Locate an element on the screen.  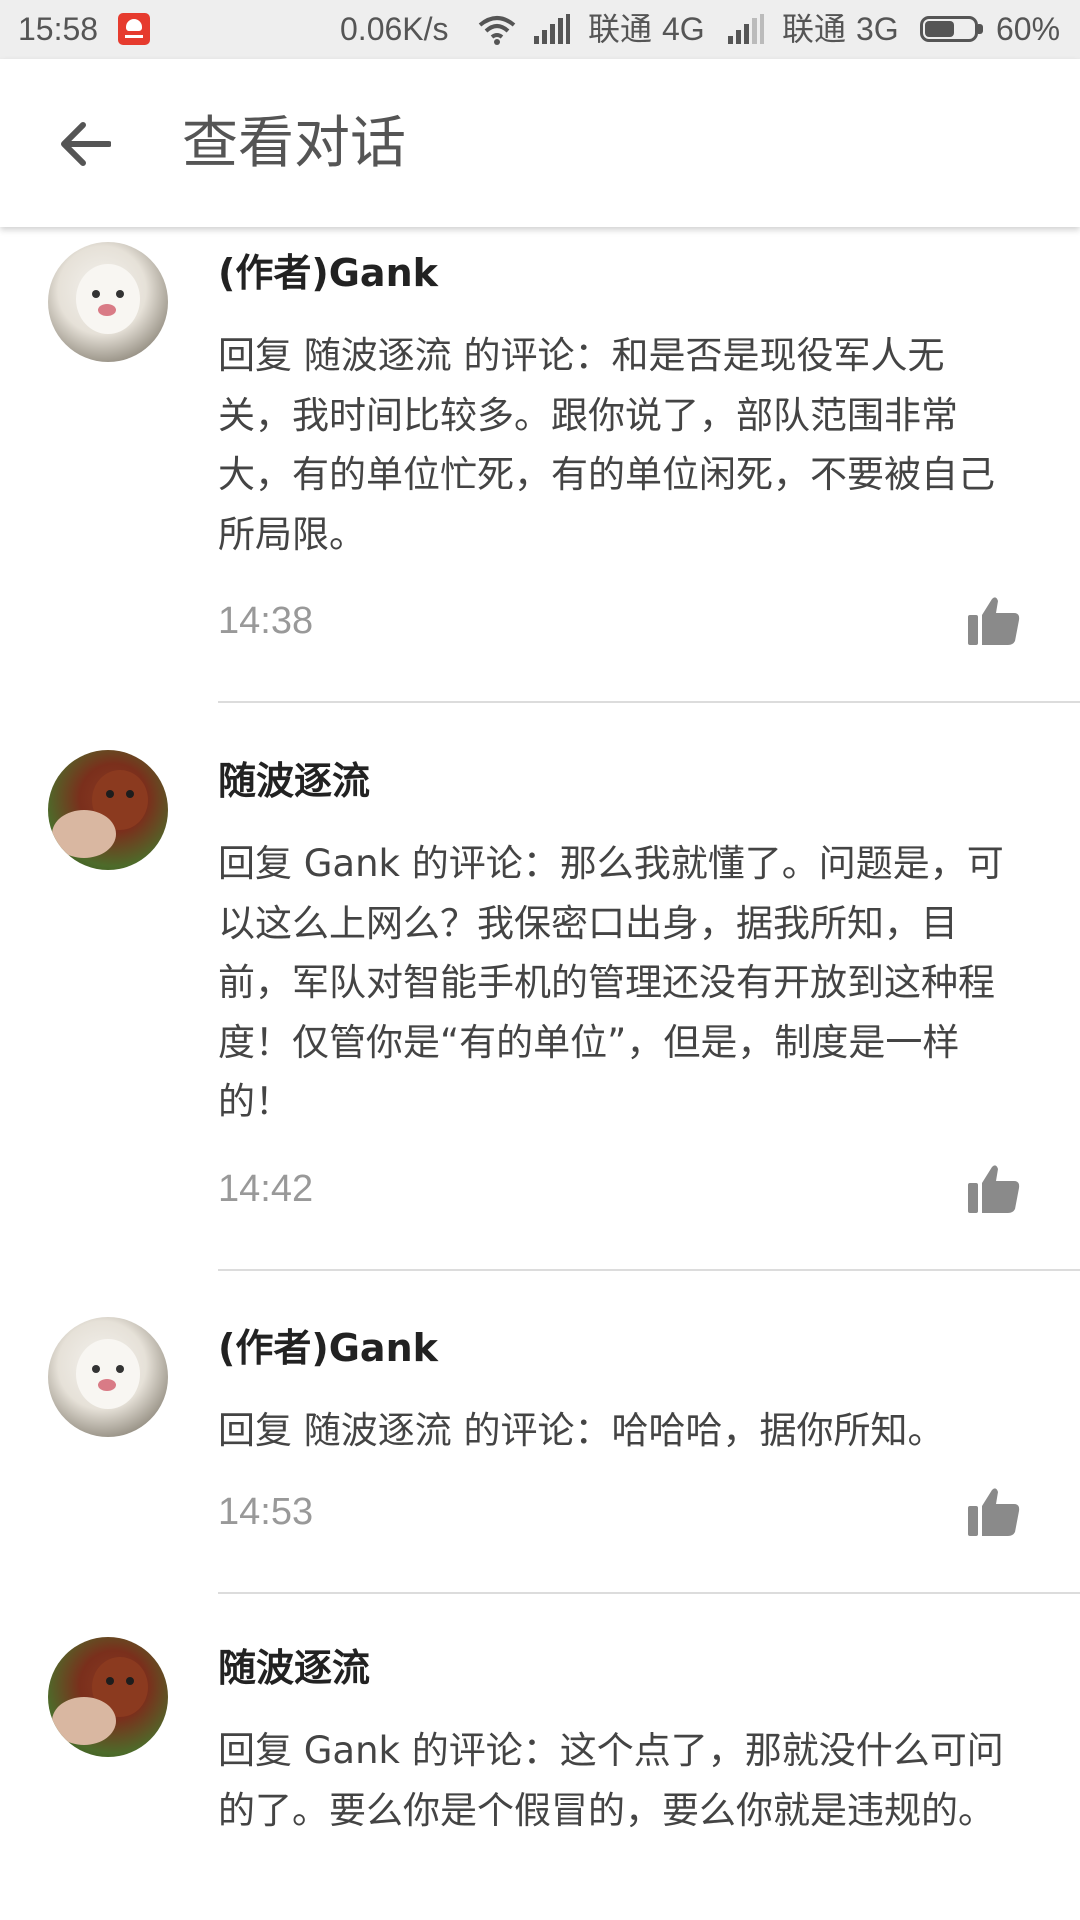
comment-text: 回复 随波逐流 的评论：哈哈哈，据你所知。 is located at coordinates (581, 1430).